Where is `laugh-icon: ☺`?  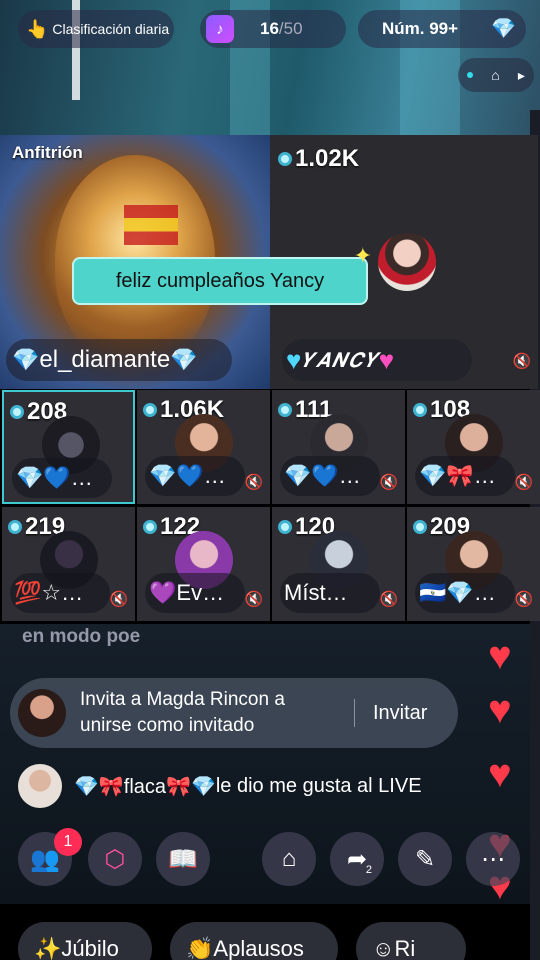
laugh-icon: ☺ is located at coordinates (383, 948).